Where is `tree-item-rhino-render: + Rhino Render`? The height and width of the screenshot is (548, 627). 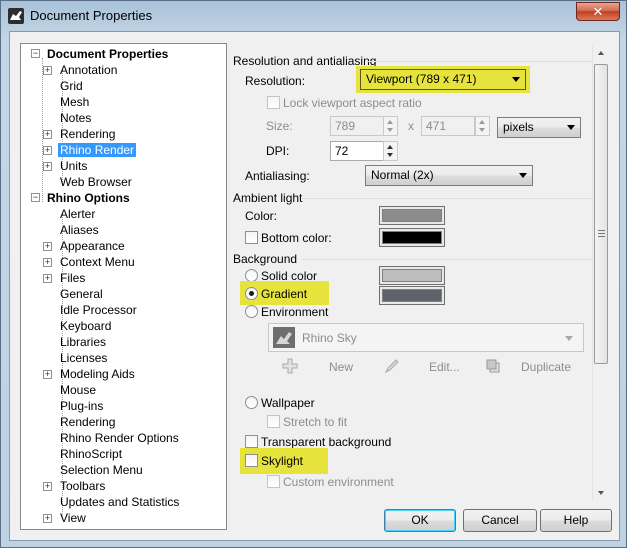
tree-item-rhino-render: + Rhino Render is located at coordinates (90, 150).